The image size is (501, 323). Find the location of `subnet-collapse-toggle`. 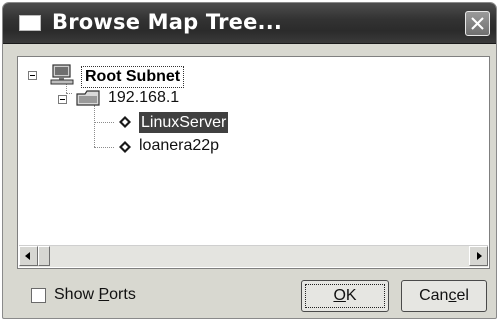

subnet-collapse-toggle is located at coordinates (62, 99).